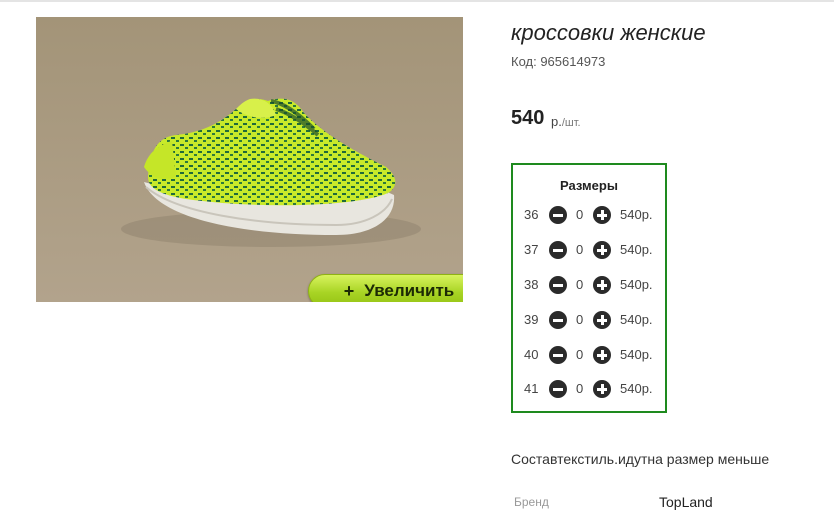  Describe the element at coordinates (531, 249) in the screenshot. I see `size-number: 37` at that location.